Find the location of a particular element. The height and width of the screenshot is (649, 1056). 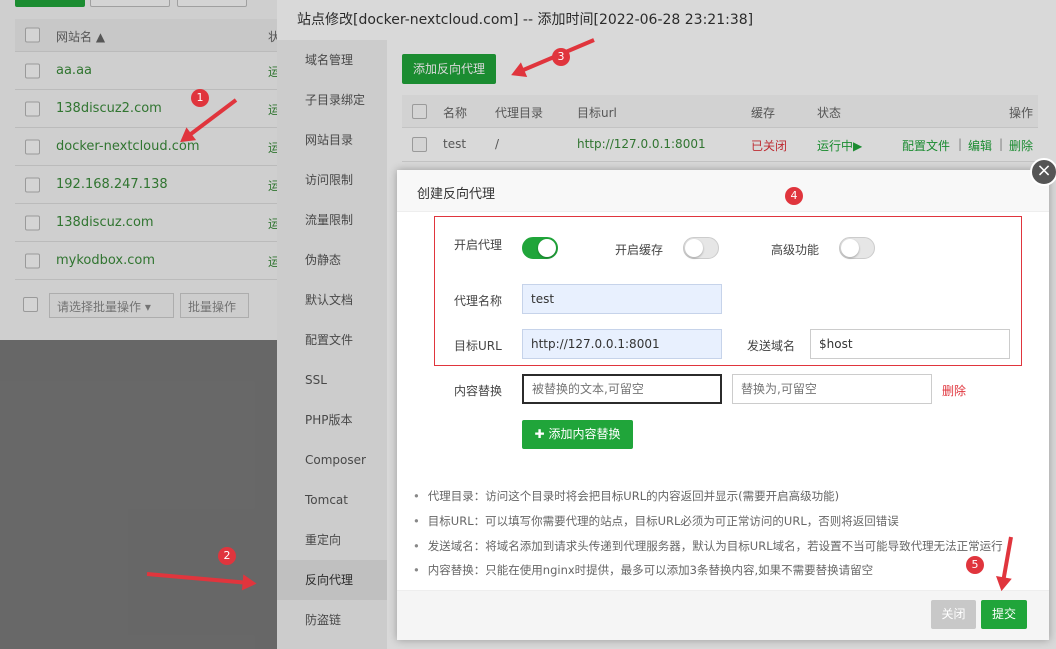

enable-proxy-toggle is located at coordinates (540, 248).